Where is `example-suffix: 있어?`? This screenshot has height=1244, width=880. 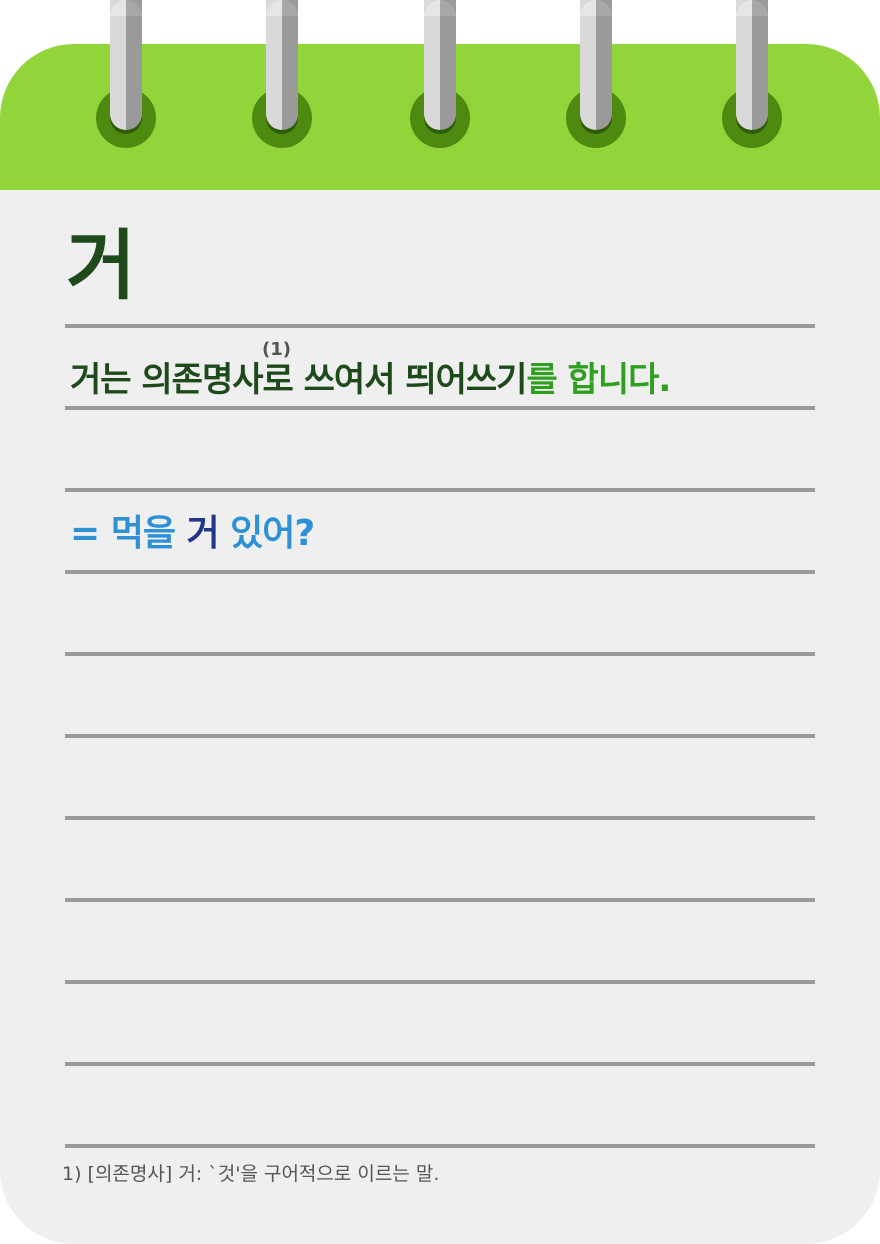 example-suffix: 있어? is located at coordinates (266, 533).